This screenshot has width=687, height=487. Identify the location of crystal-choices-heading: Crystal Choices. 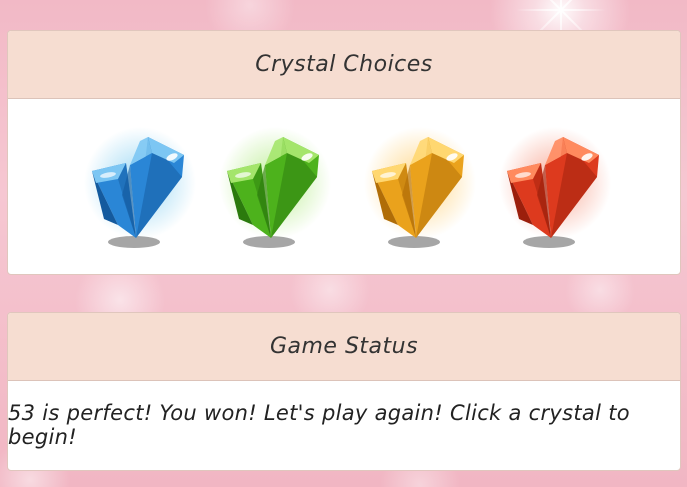
(344, 65).